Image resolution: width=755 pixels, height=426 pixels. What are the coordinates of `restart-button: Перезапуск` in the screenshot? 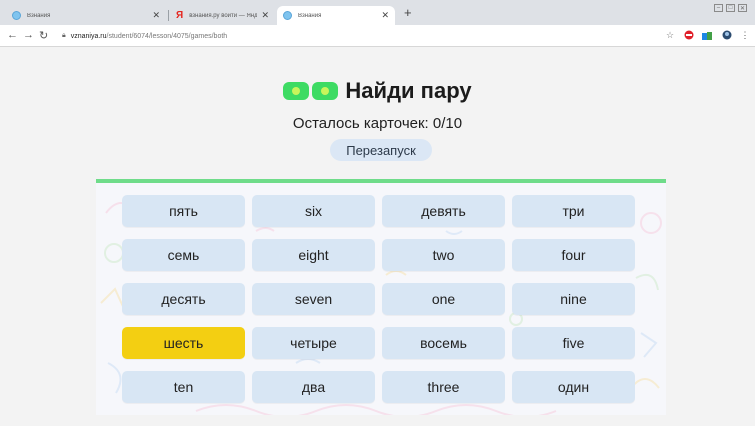 It's located at (381, 150).